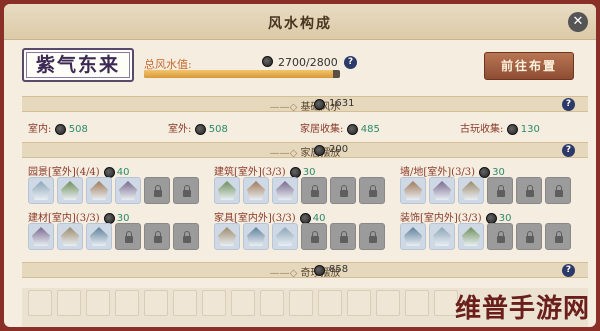 The height and width of the screenshot is (331, 600). Describe the element at coordinates (79, 218) in the screenshot. I see `group-material: 建材[室内](3/3) 30` at that location.